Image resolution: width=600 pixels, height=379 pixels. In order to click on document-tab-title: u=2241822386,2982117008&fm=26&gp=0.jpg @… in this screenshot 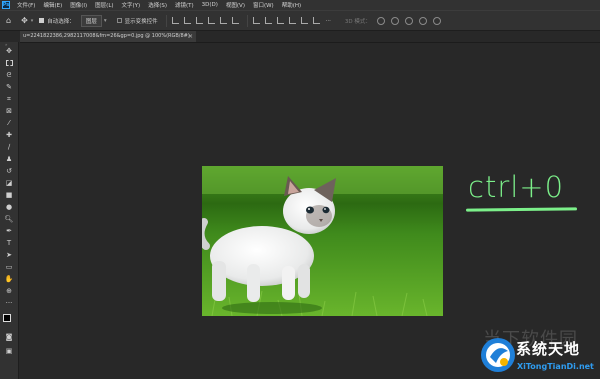, I will do `click(106, 36)`.